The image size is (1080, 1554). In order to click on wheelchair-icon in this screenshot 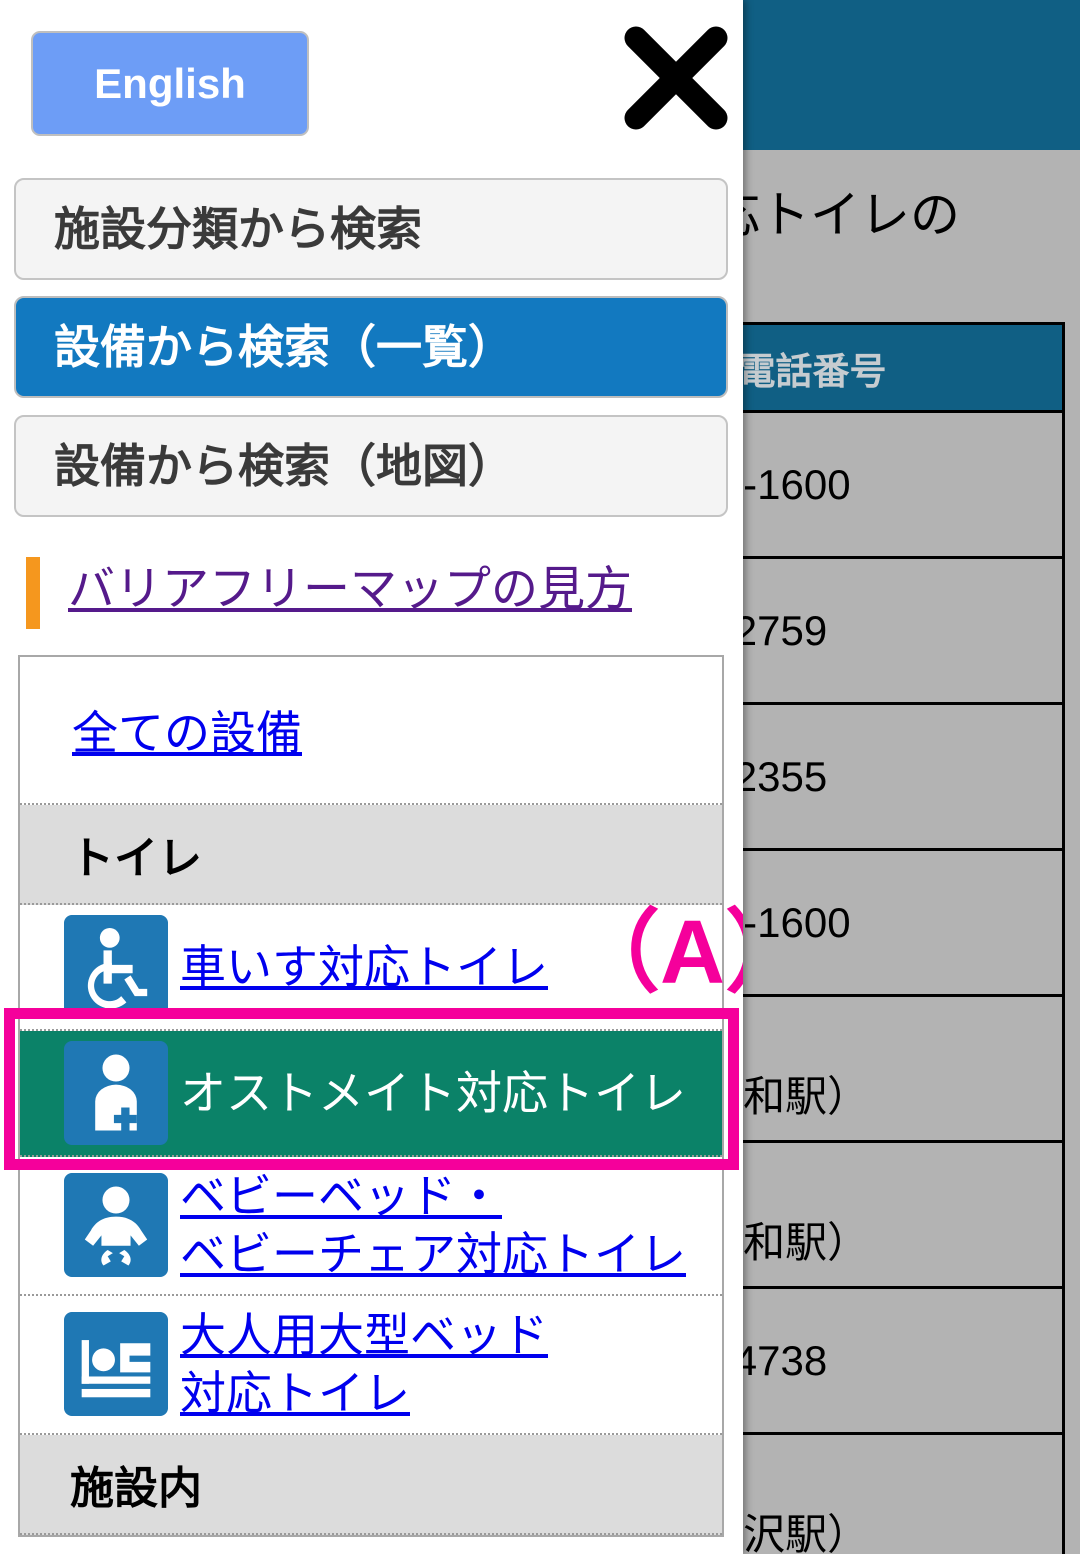, I will do `click(116, 967)`.